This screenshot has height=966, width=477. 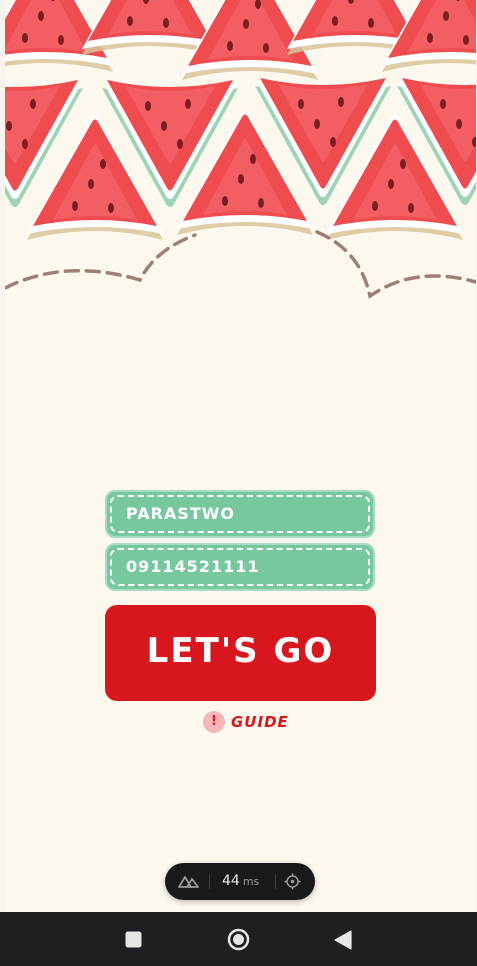 What do you see at coordinates (214, 722) in the screenshot?
I see `exclamation-icon: !` at bounding box center [214, 722].